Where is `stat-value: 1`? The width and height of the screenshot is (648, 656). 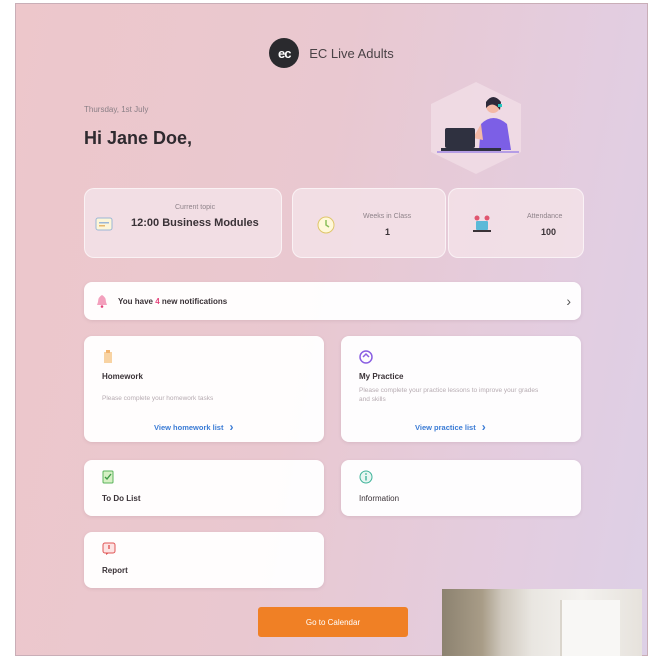
stat-value: 1 is located at coordinates (388, 232).